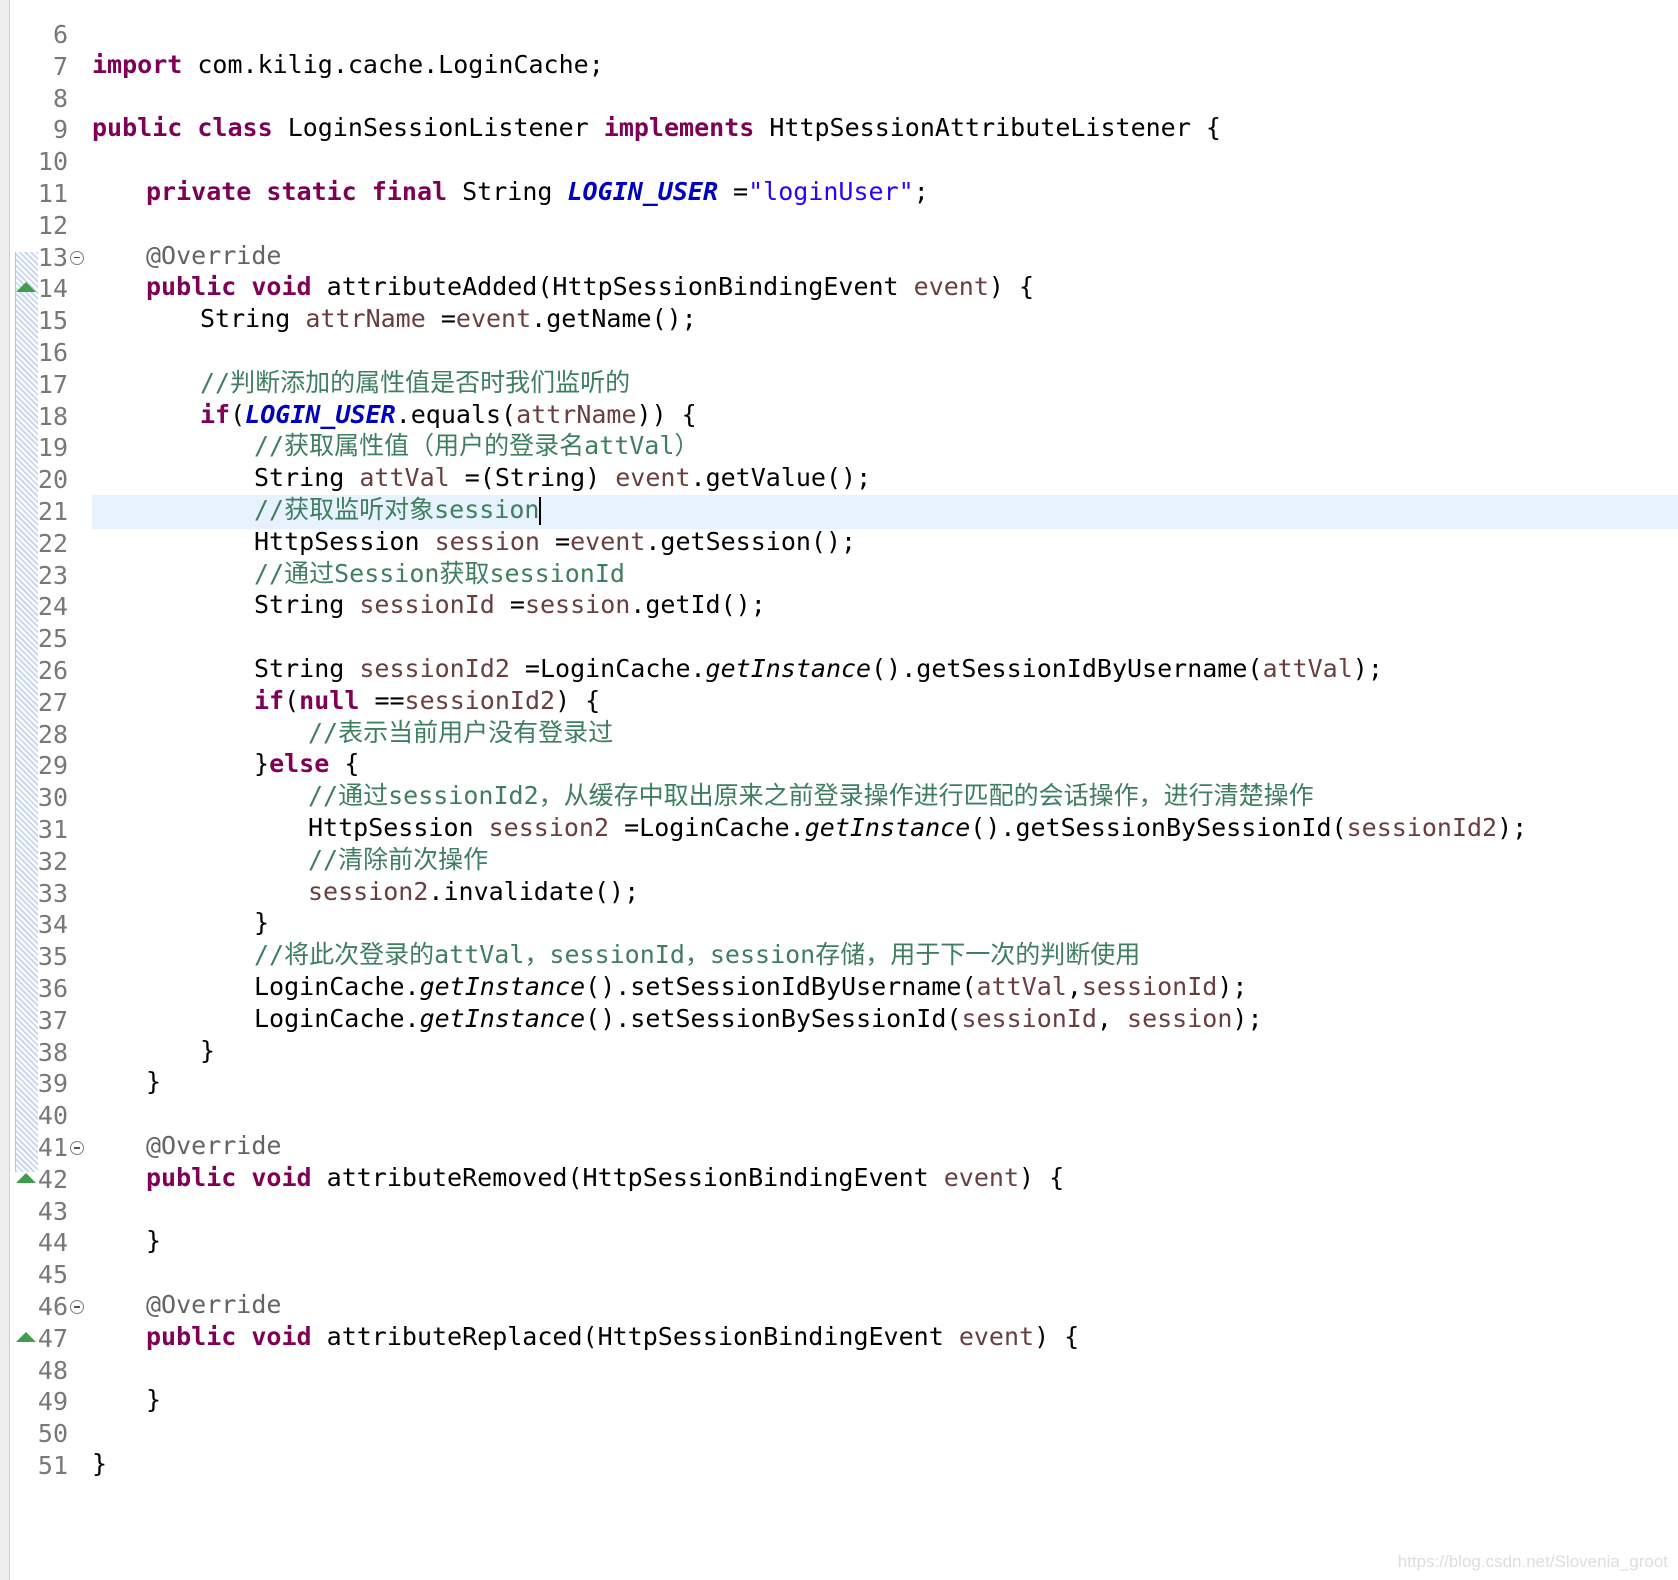  I want to click on code-line: 50, so click(839, 1434).